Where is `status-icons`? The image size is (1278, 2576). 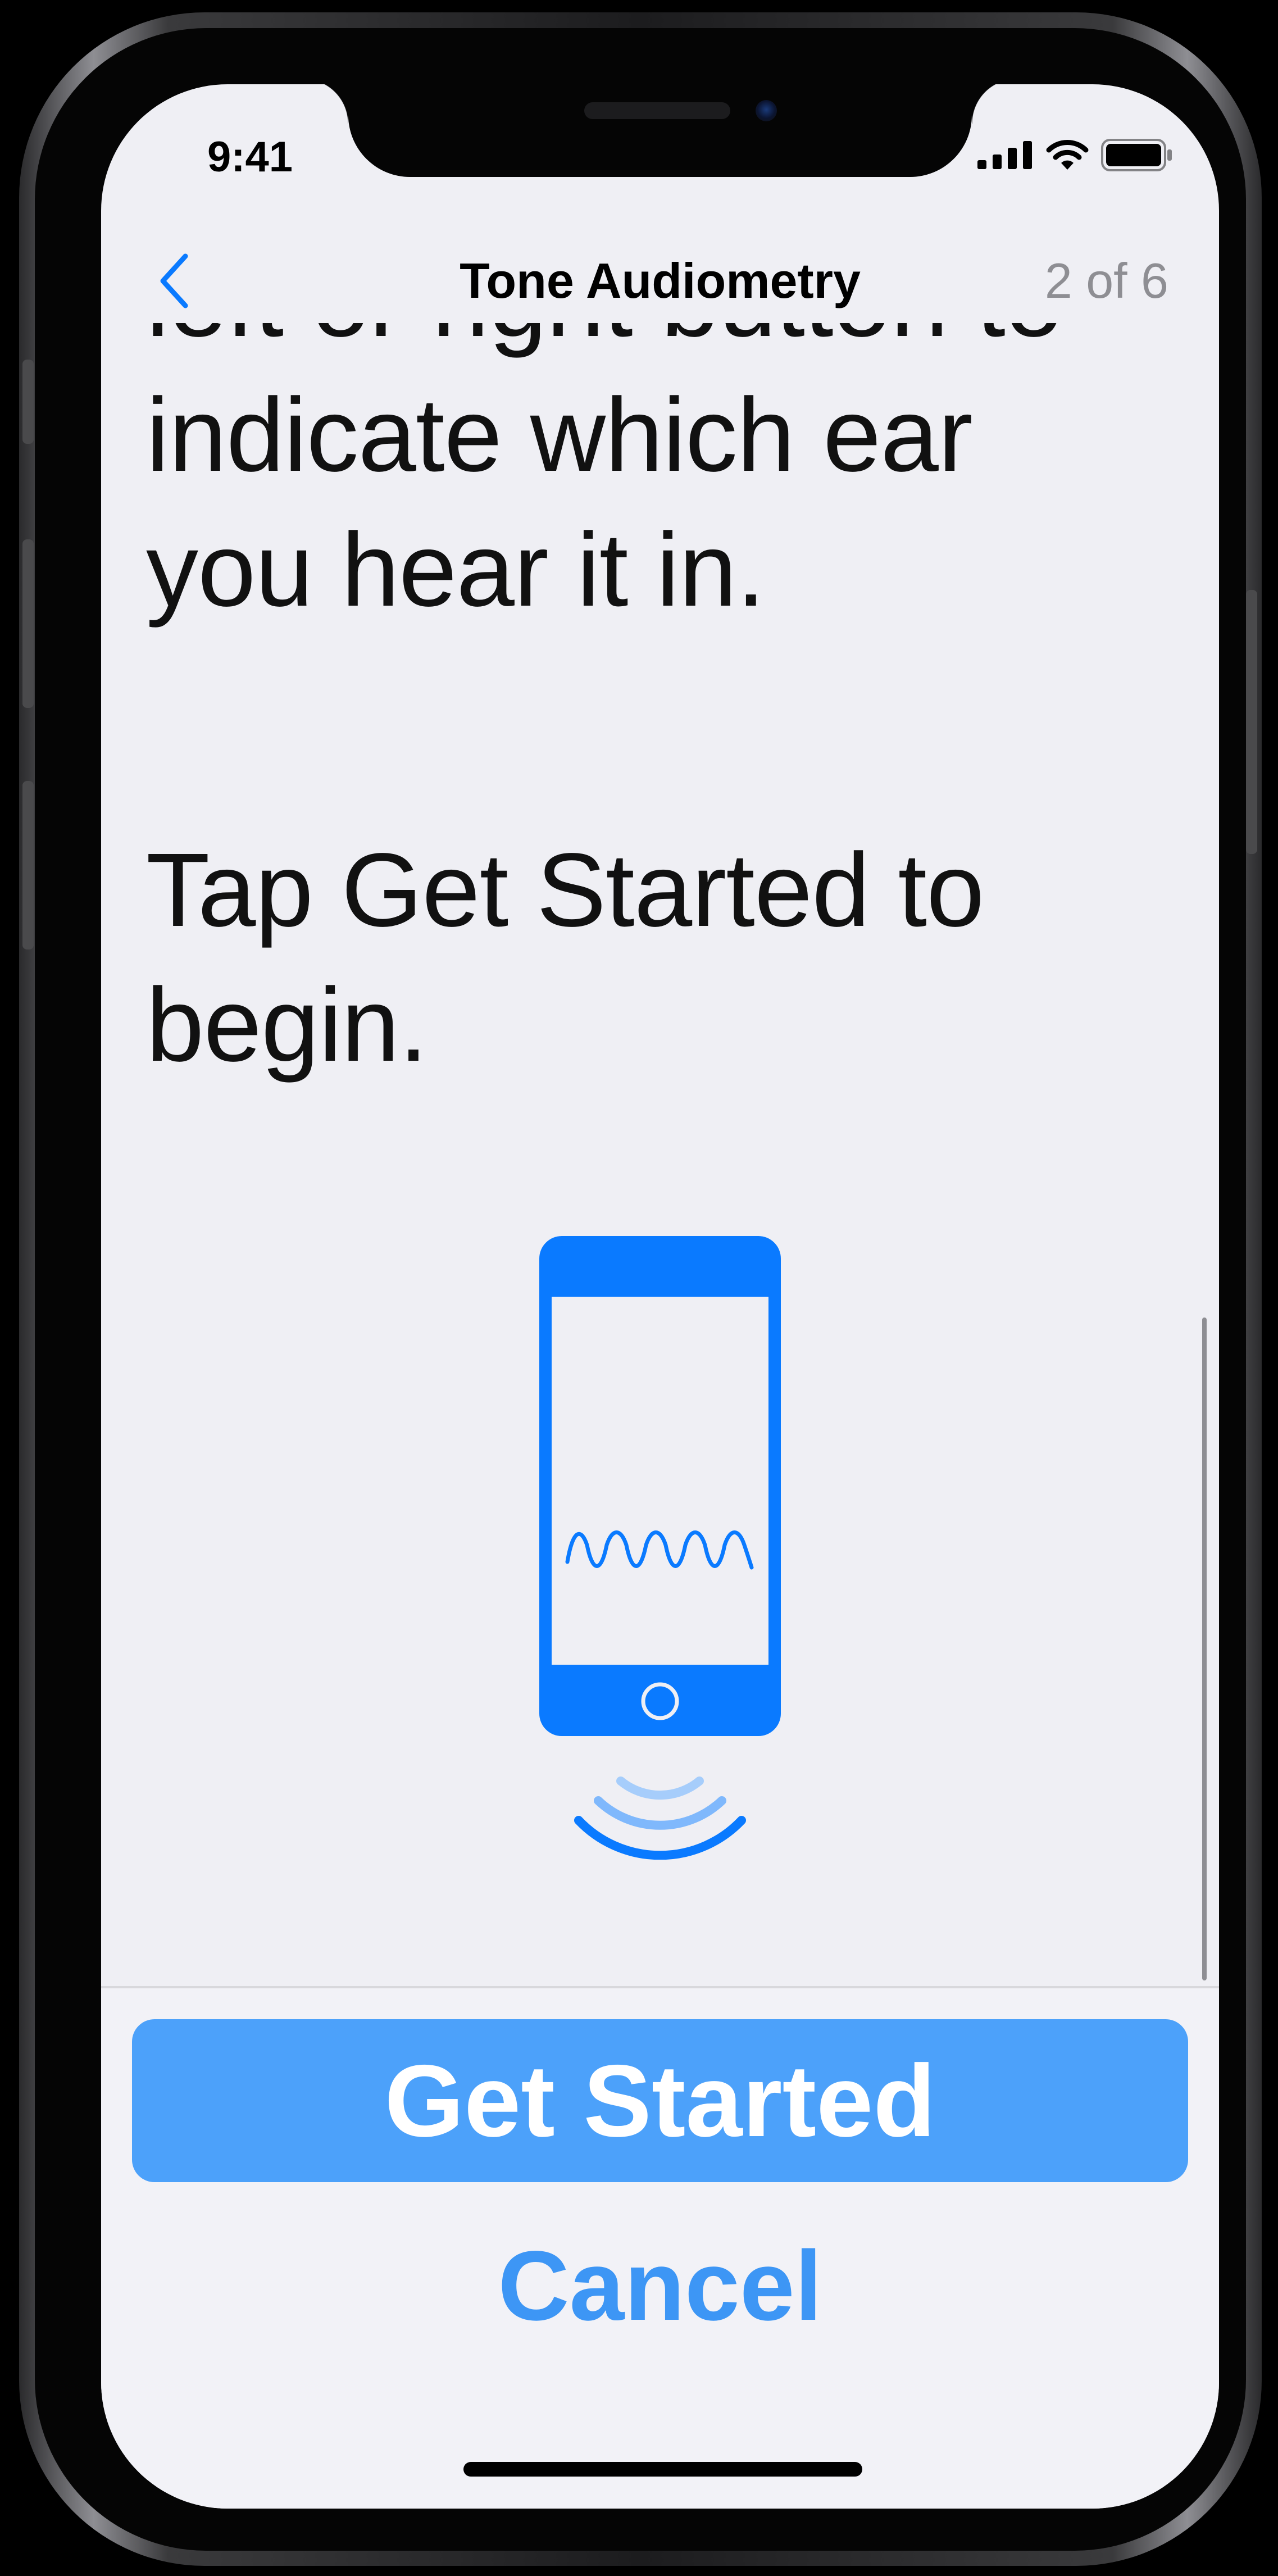
status-icons is located at coordinates (1075, 155).